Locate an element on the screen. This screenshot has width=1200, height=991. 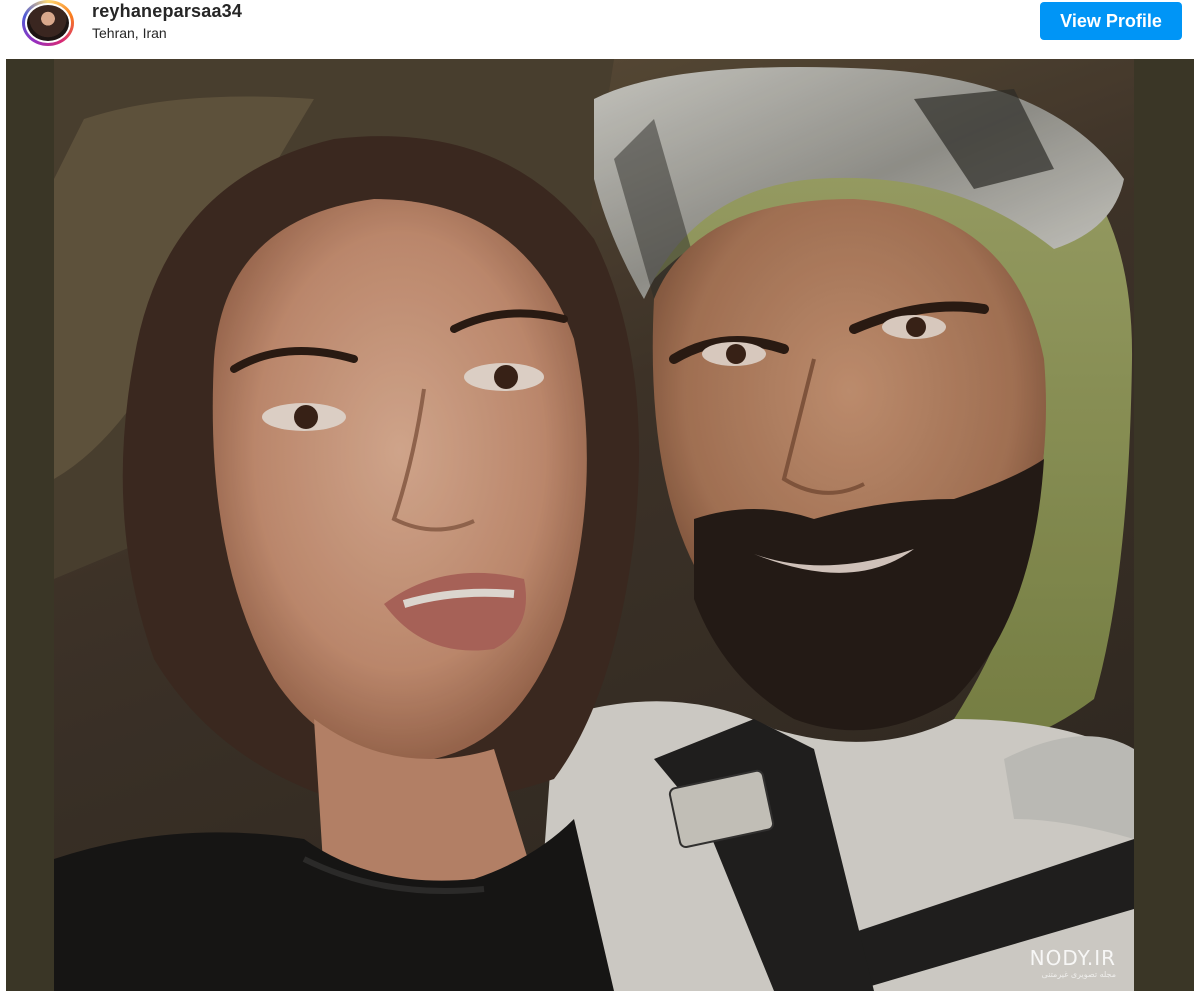
avatar is located at coordinates (48, 23).